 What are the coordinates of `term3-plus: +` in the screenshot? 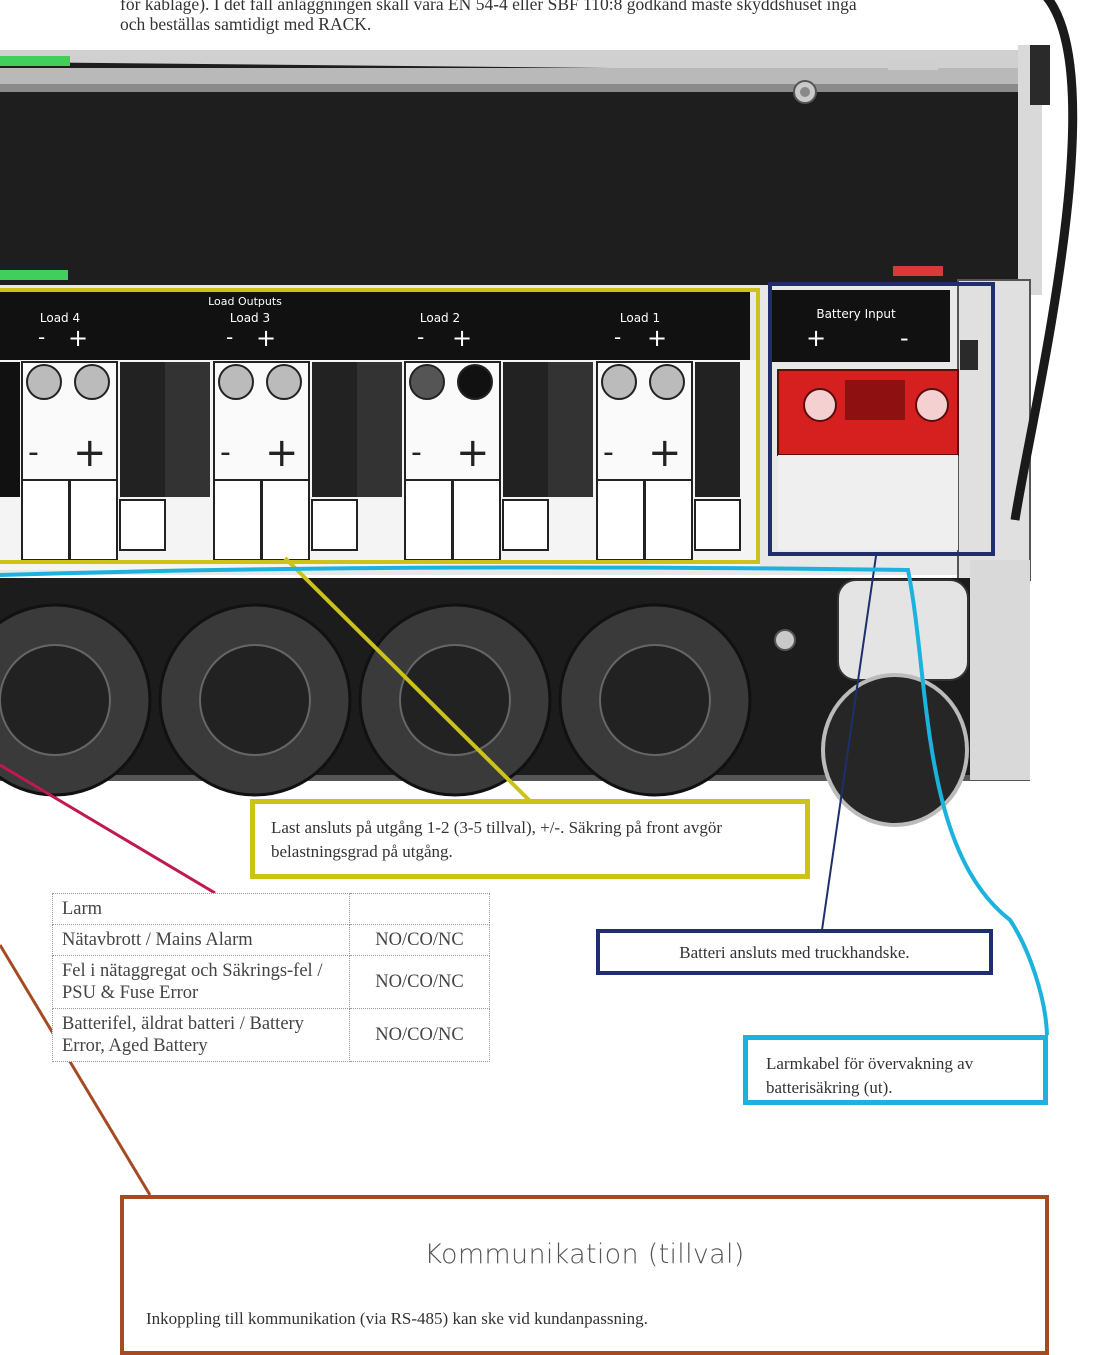 It's located at (282, 453).